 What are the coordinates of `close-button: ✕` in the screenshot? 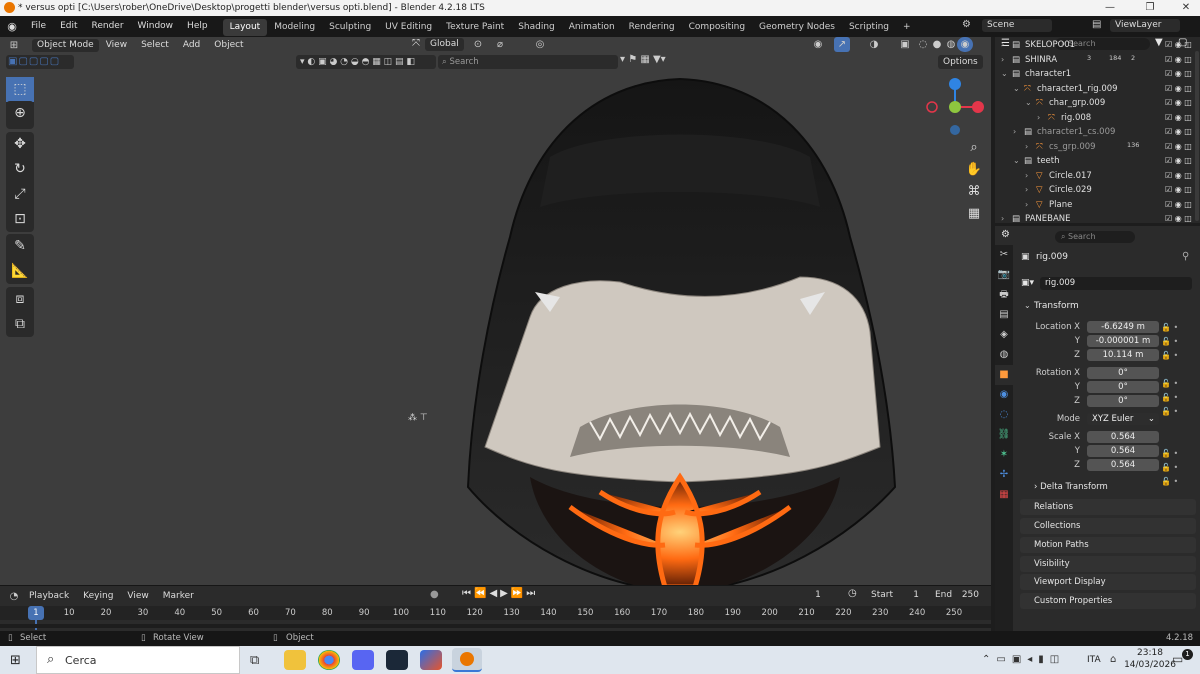 It's located at (1184, 8).